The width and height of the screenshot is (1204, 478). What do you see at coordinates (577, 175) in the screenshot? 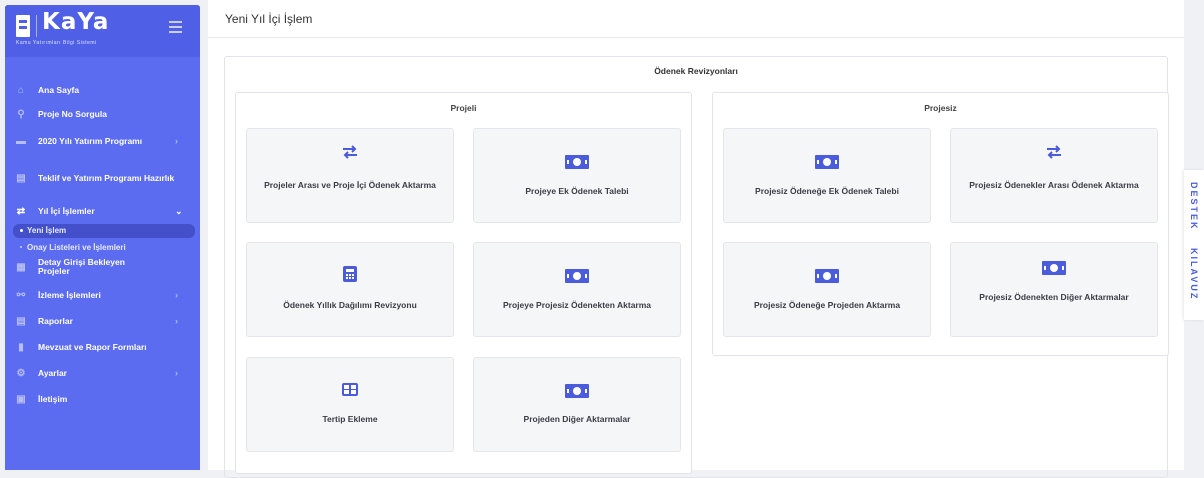
I see `card-projeye-ek-odenek: Projeye Ek Ödenek Talebi` at bounding box center [577, 175].